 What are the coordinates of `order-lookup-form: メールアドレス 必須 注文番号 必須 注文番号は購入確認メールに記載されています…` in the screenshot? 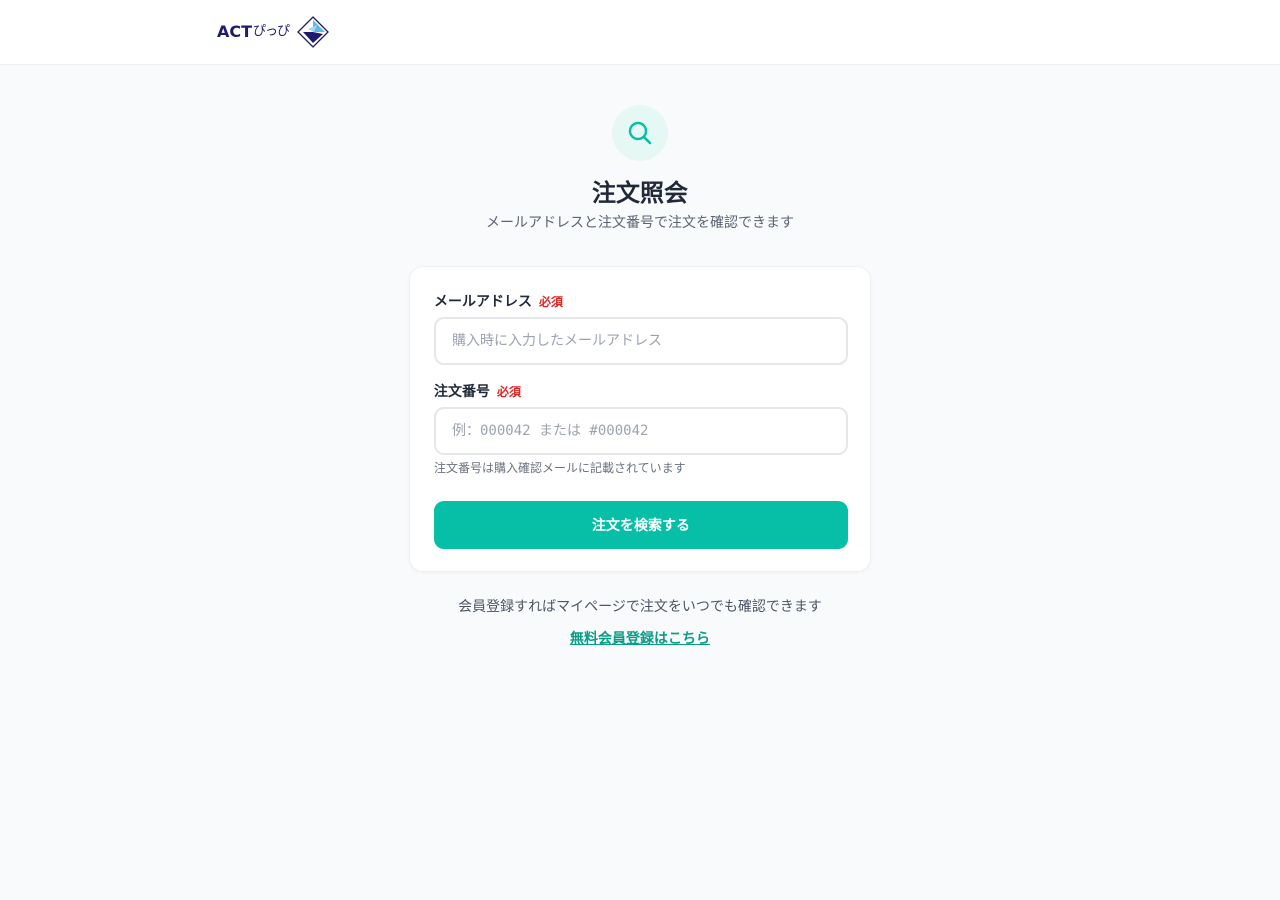 It's located at (640, 419).